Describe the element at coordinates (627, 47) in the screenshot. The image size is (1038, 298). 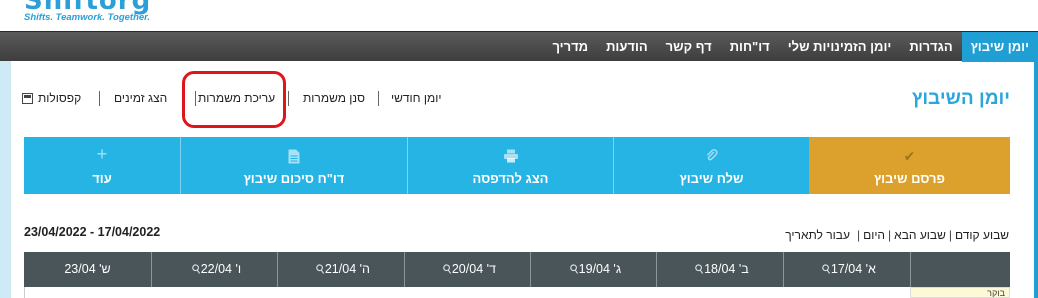
I see `nav-item-messages: הודעות` at that location.